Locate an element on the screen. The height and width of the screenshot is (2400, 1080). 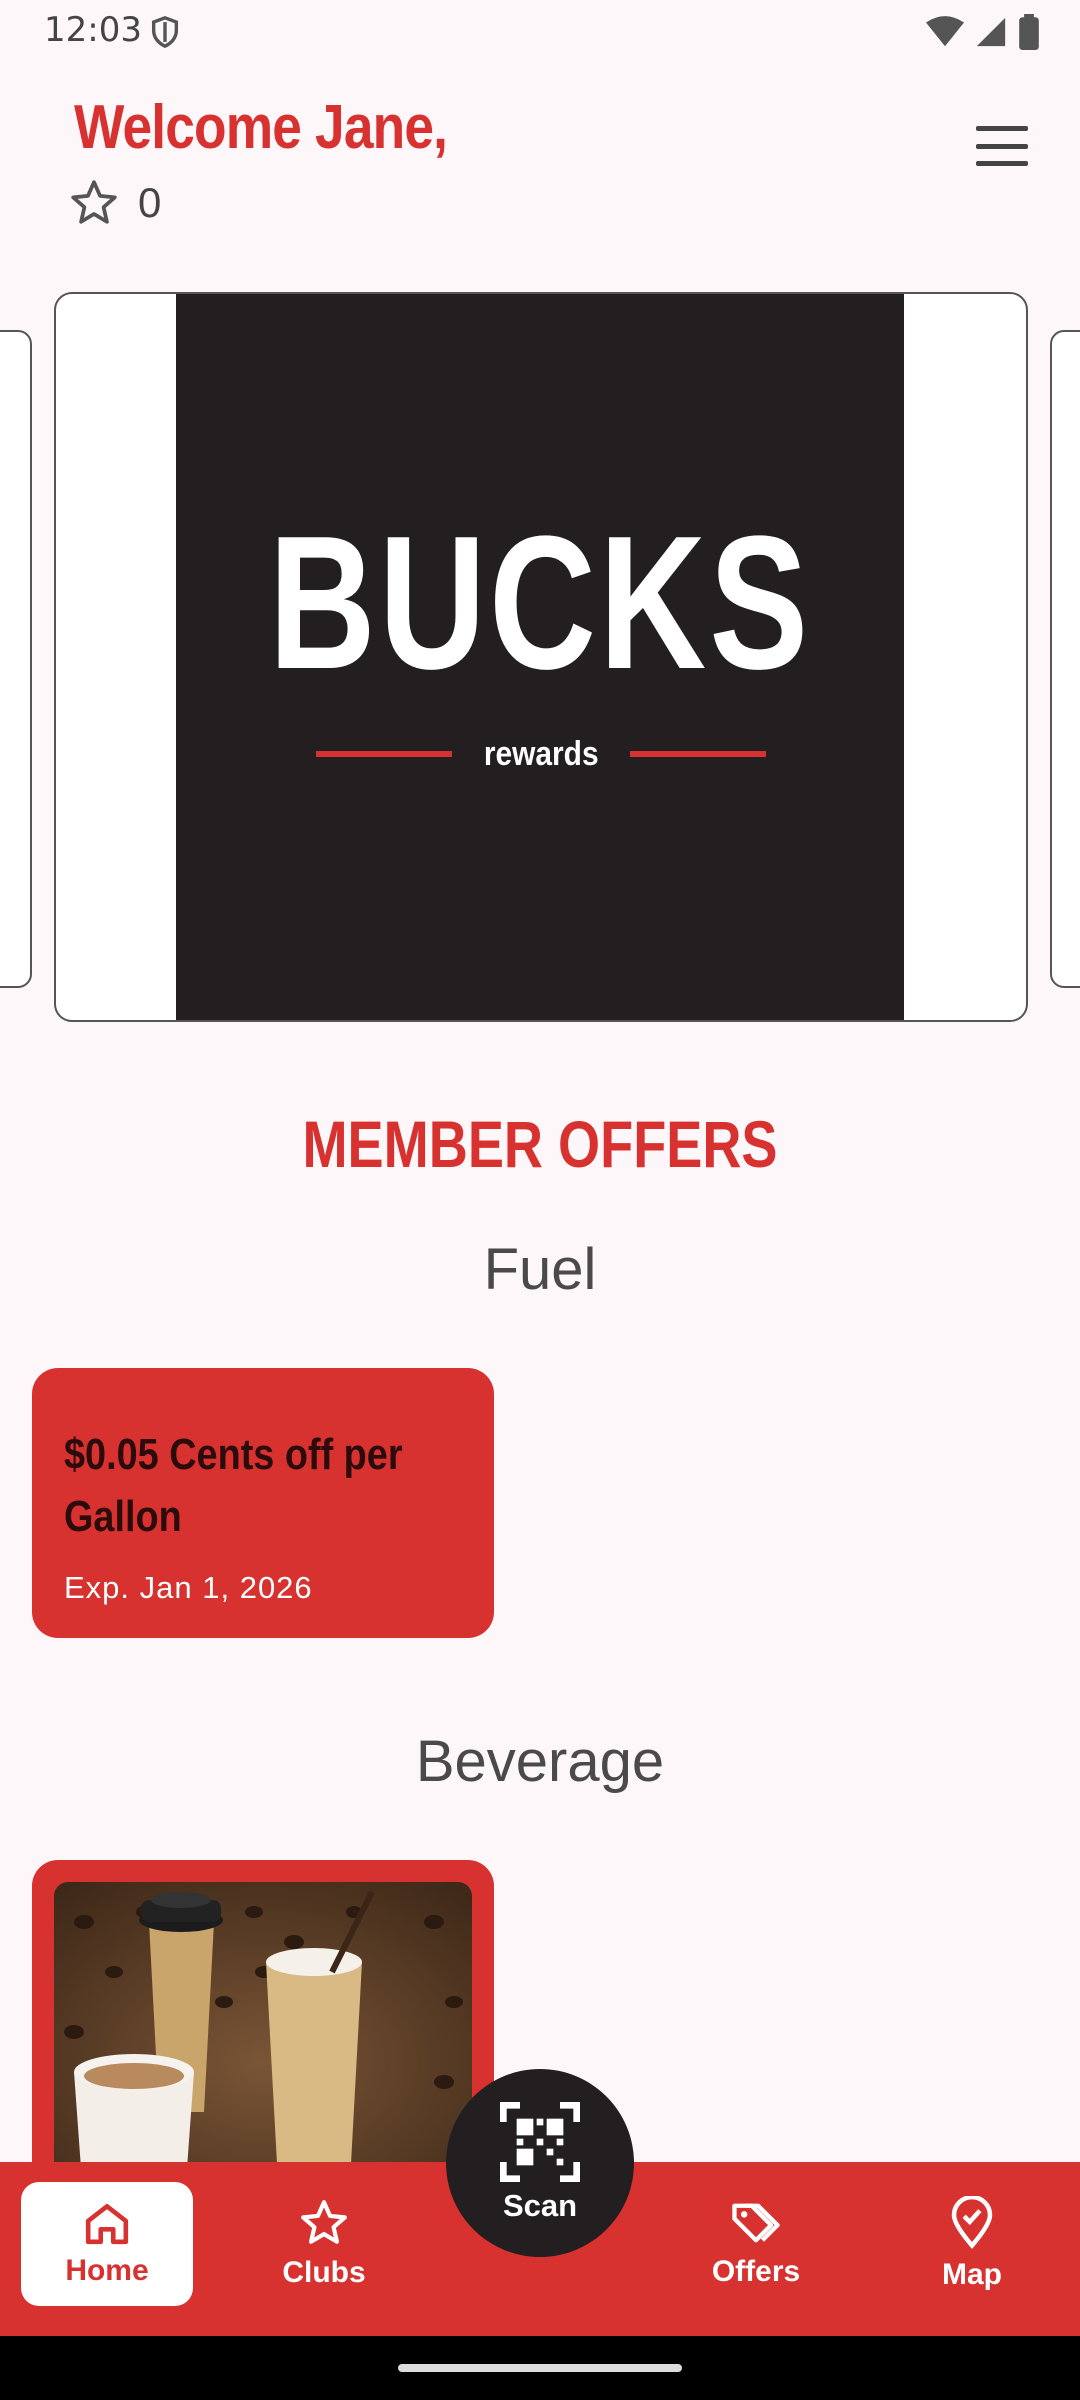
points-value: 0 is located at coordinates (150, 202).